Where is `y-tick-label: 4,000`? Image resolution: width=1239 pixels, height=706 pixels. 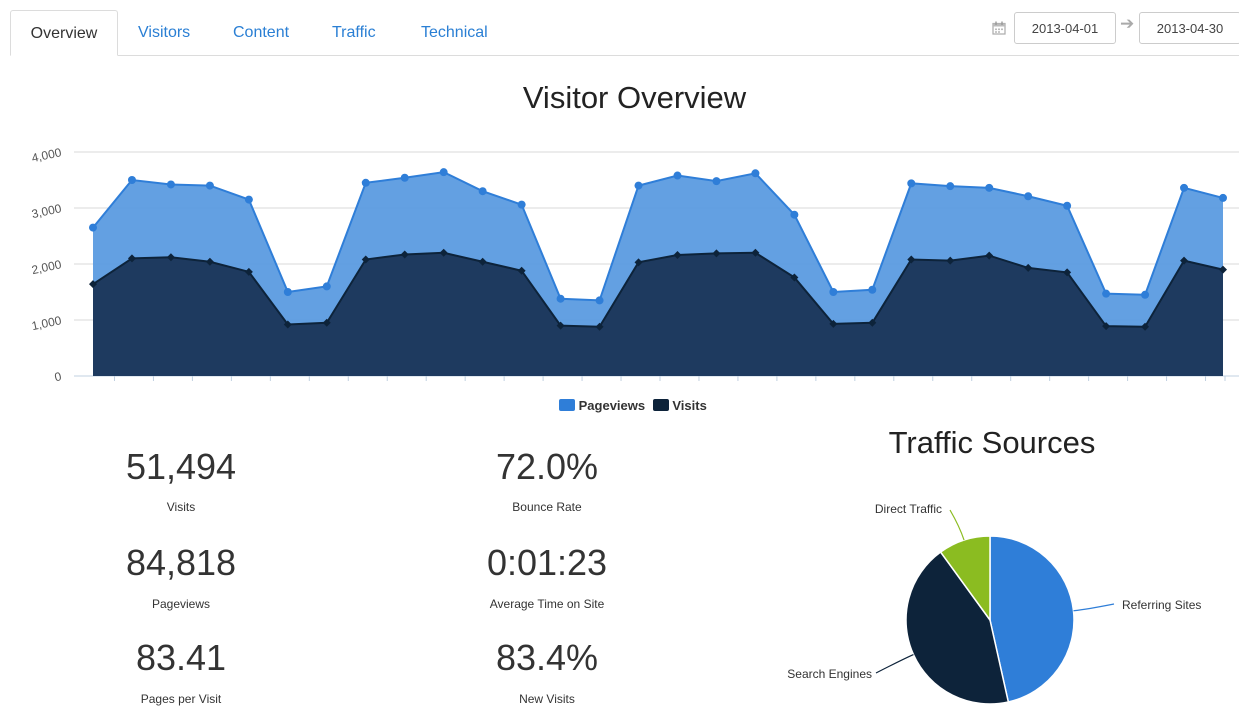
y-tick-label: 4,000 is located at coordinates (46, 155).